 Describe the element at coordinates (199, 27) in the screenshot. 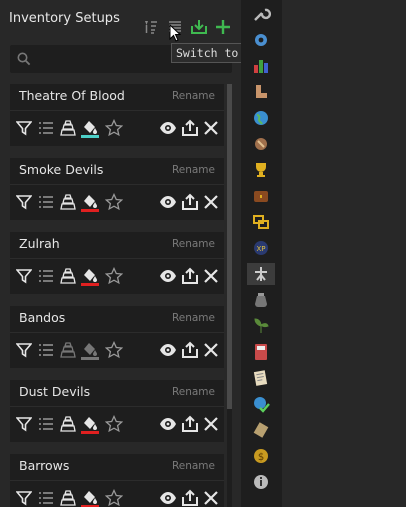

I see `import-icon` at that location.